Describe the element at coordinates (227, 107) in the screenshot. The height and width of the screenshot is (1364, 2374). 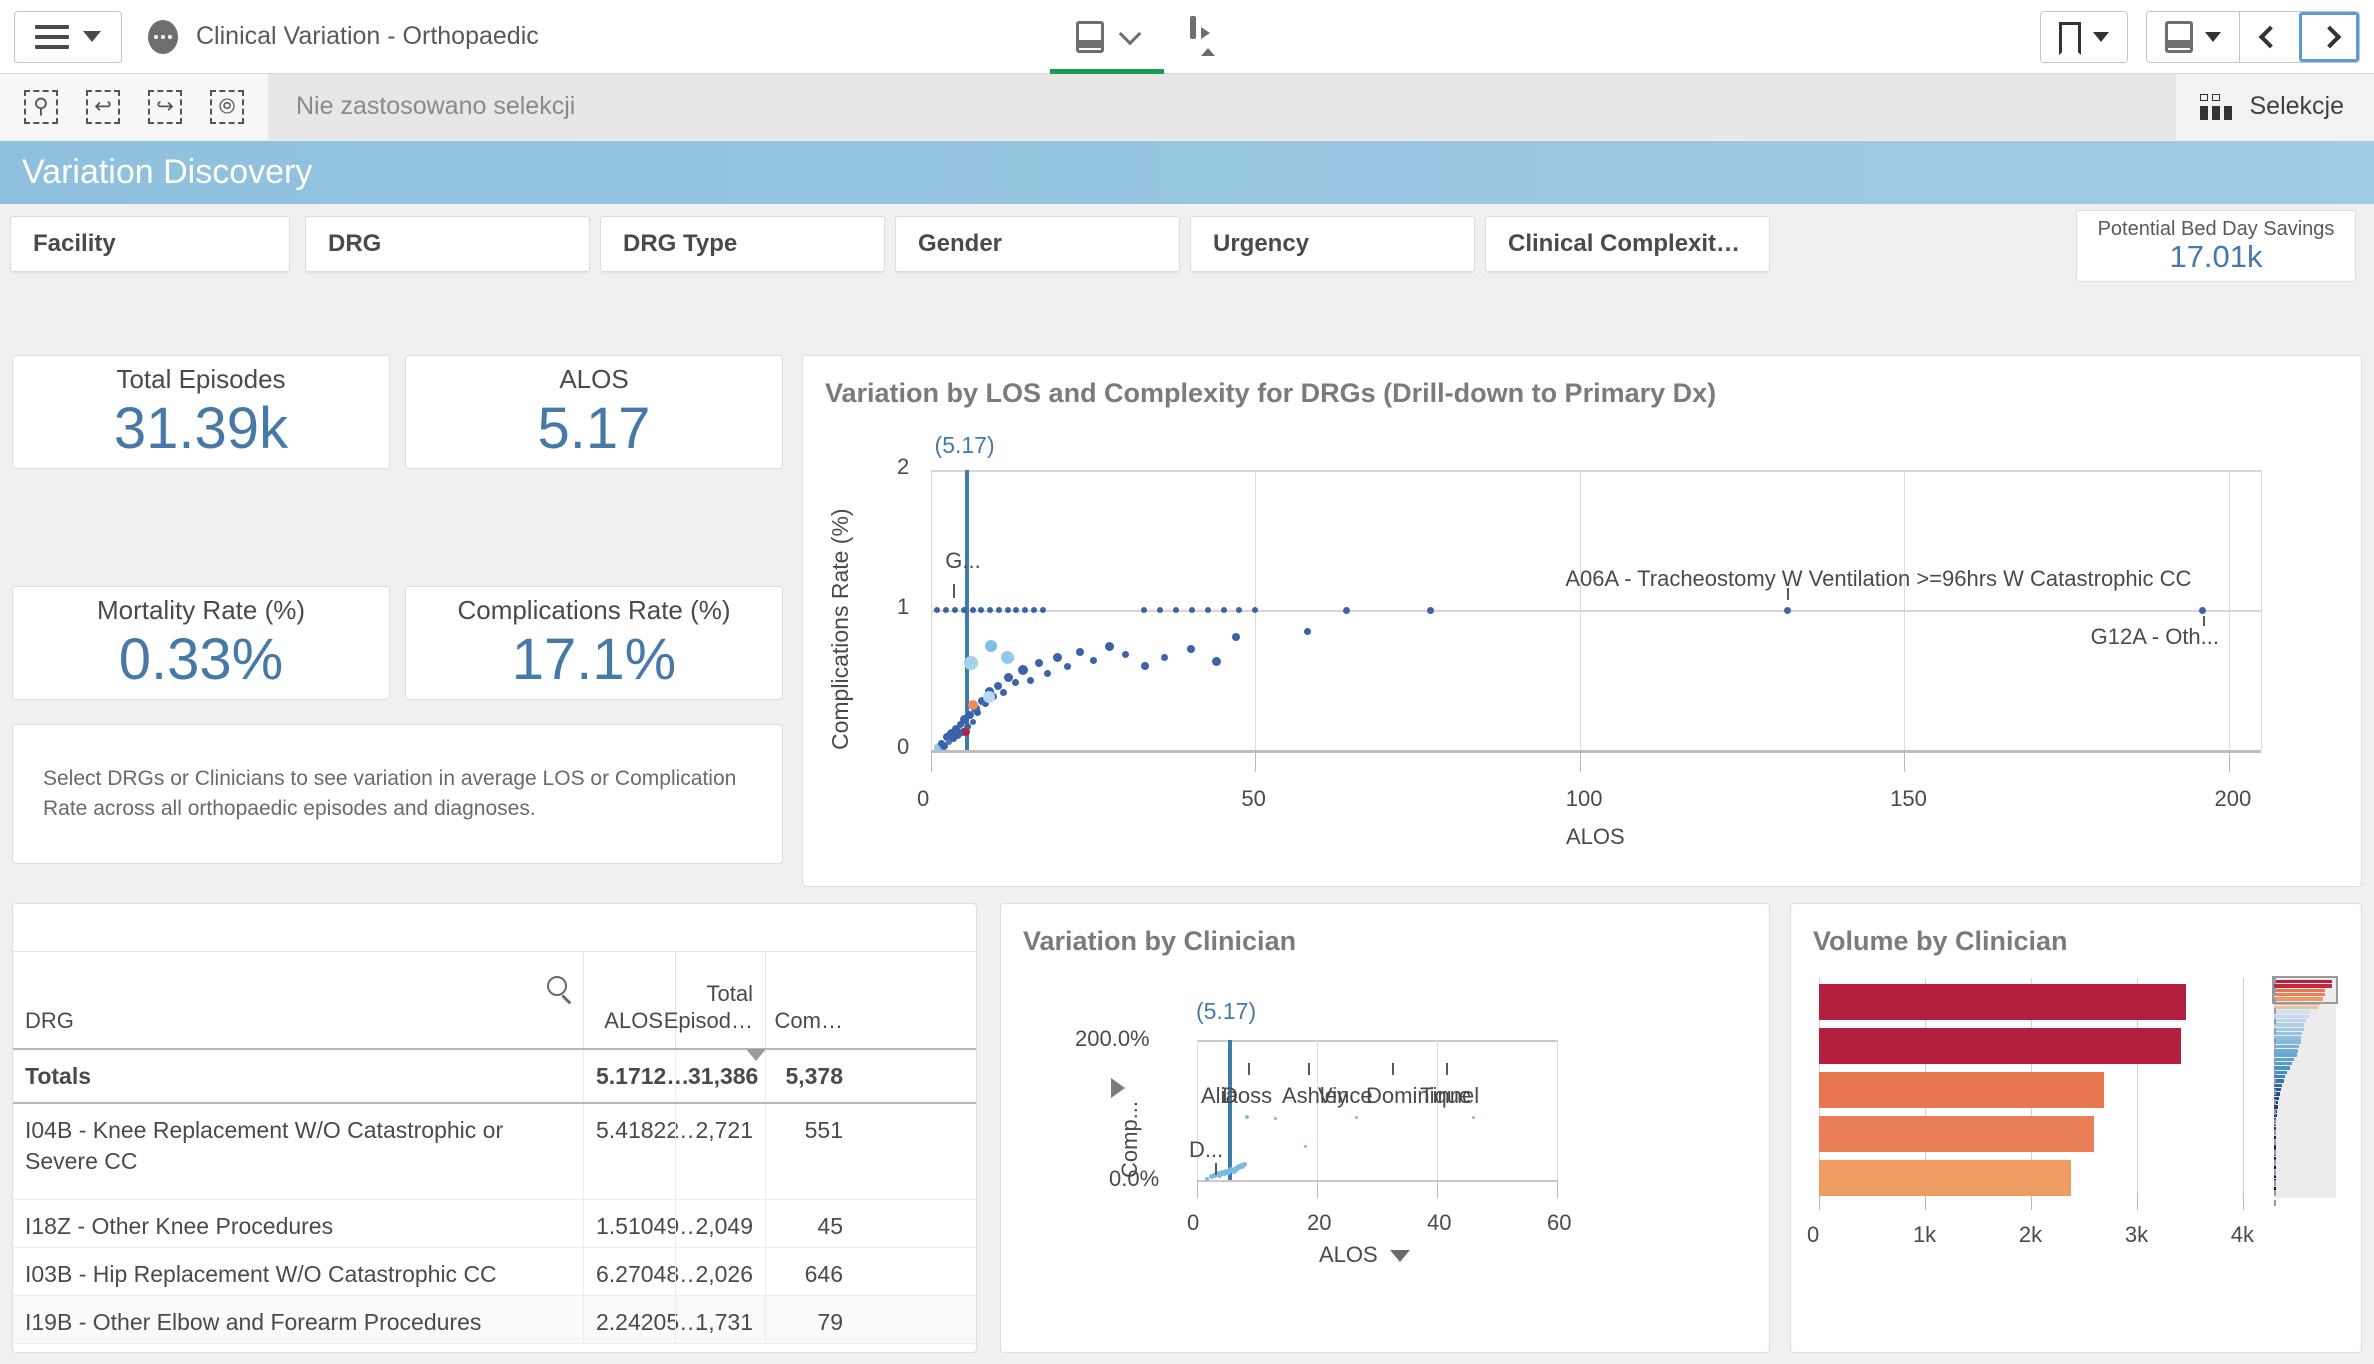
I see `clear-selections-button: ⦾` at that location.